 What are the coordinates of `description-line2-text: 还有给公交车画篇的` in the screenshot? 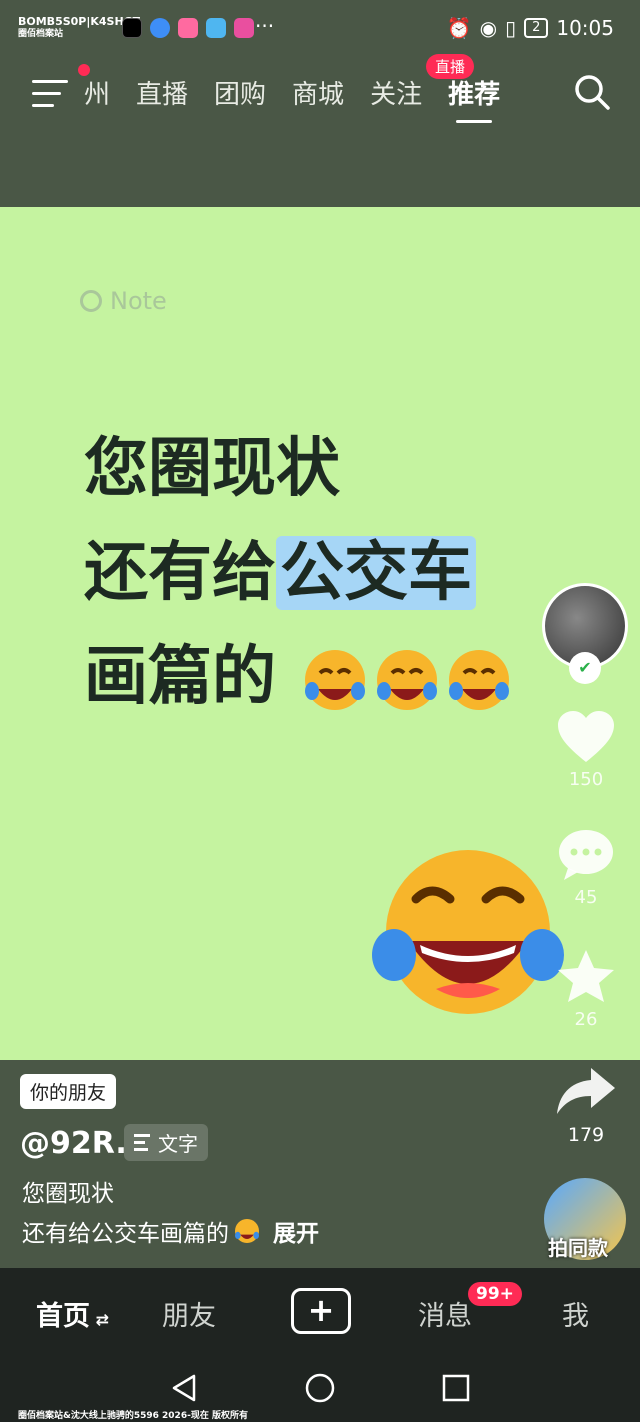 It's located at (125, 1234).